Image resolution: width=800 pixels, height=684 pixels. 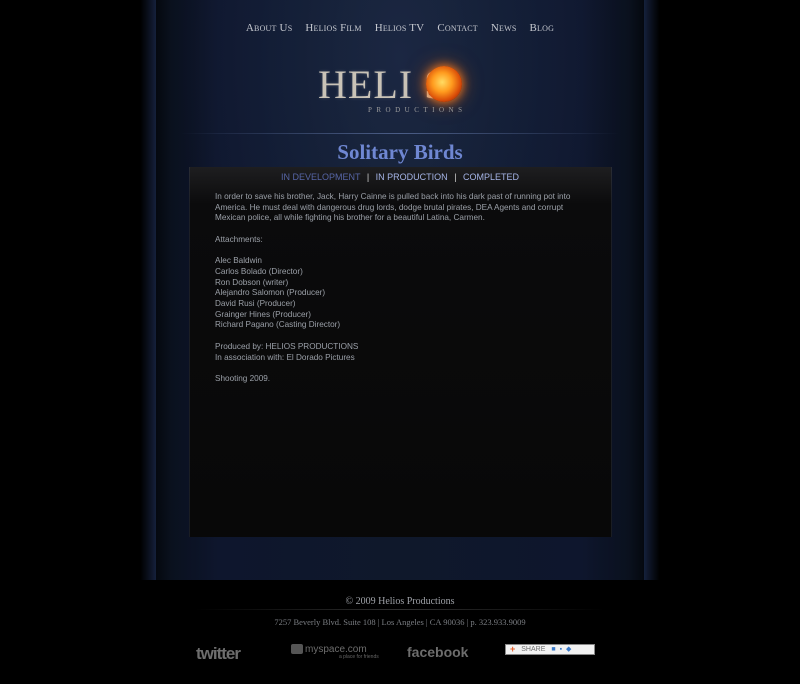 What do you see at coordinates (239, 239) in the screenshot?
I see `attachments-label: Attachments:` at bounding box center [239, 239].